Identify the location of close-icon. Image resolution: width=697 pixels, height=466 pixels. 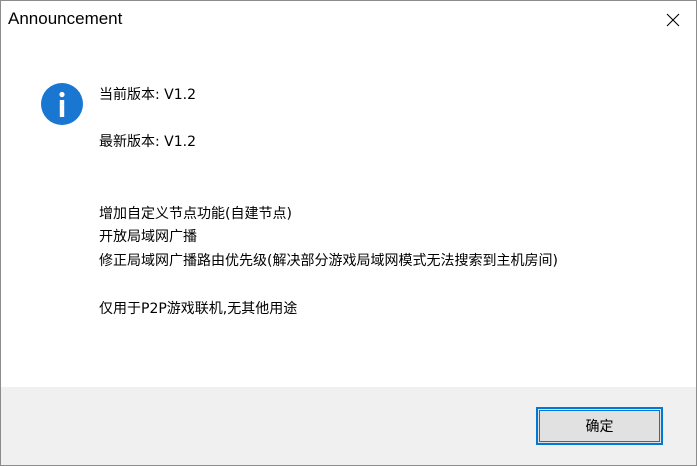
(673, 20).